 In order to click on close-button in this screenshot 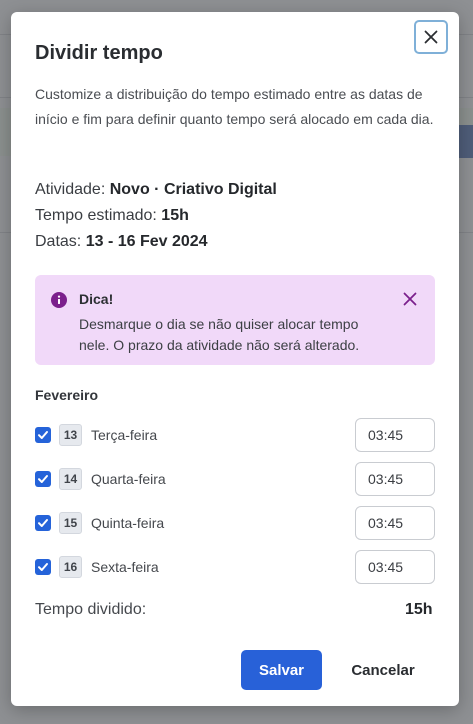, I will do `click(431, 37)`.